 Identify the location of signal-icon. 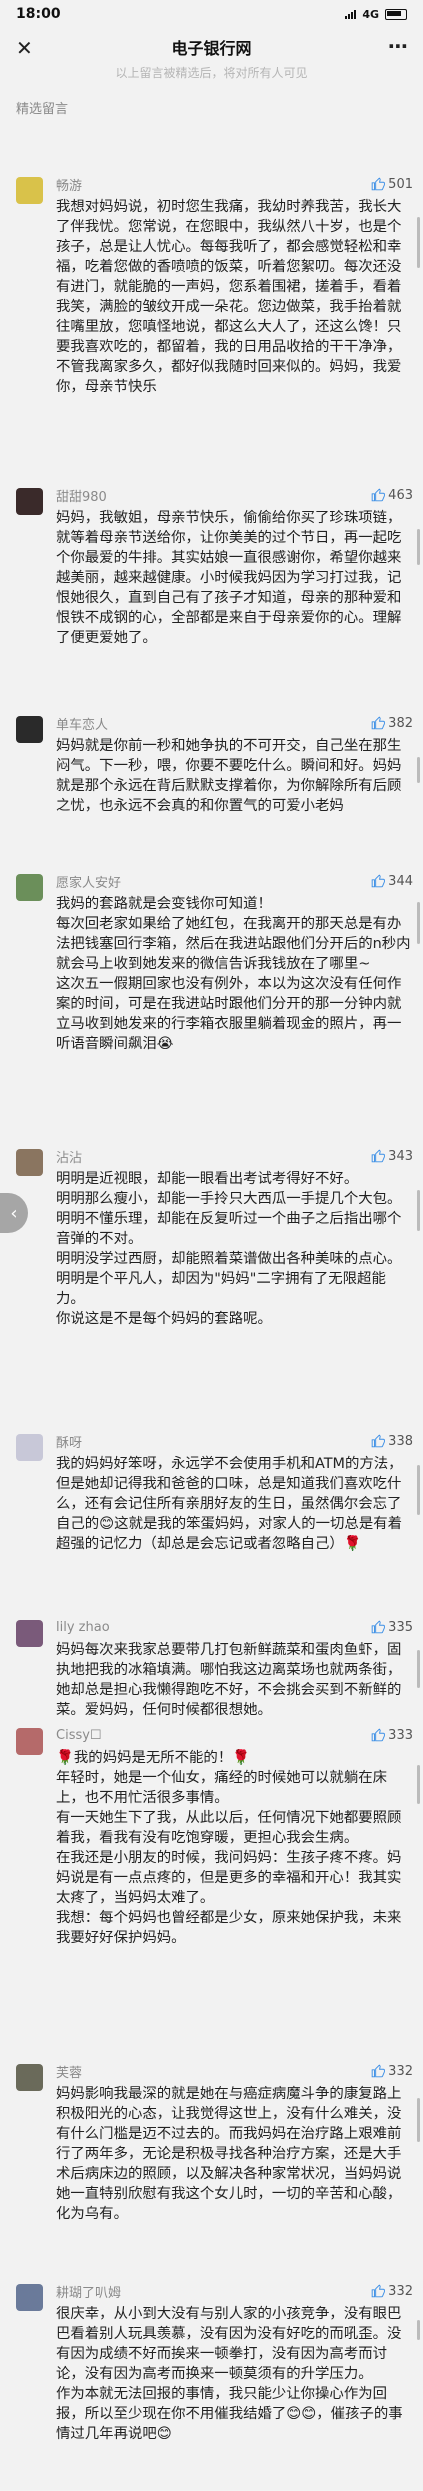
(351, 14).